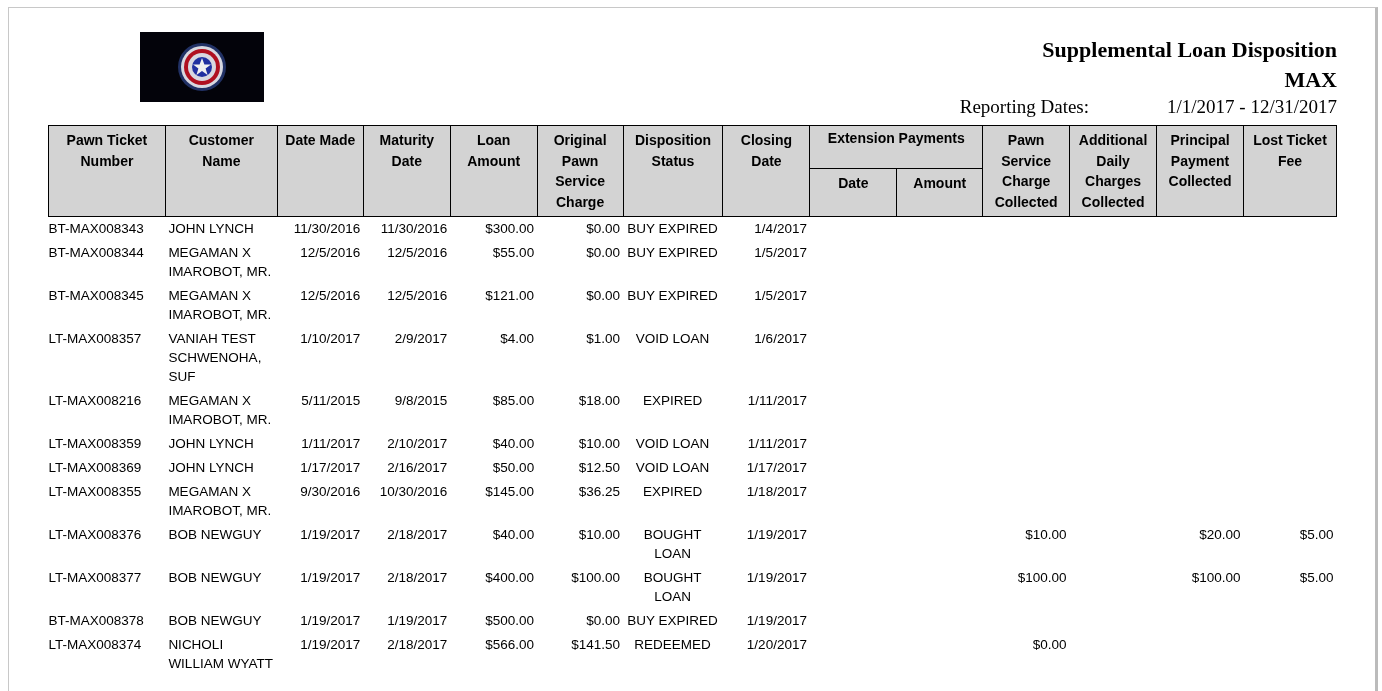 This screenshot has width=1382, height=691. What do you see at coordinates (673, 171) in the screenshot?
I see `column-header: Disposition Status` at bounding box center [673, 171].